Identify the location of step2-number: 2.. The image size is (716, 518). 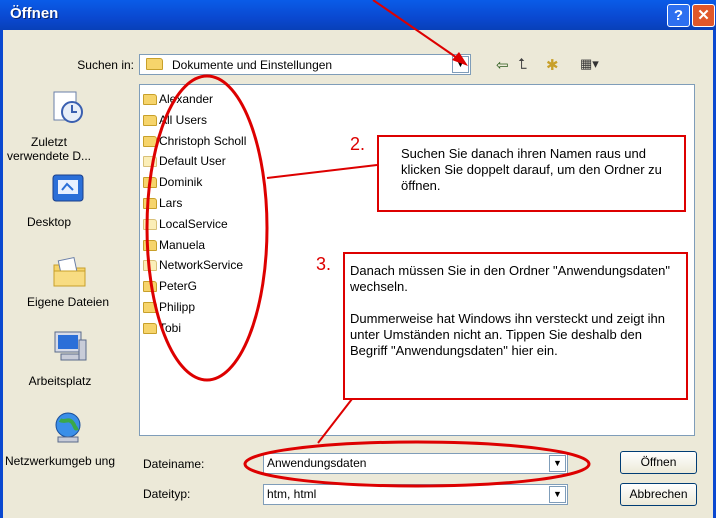
(358, 144).